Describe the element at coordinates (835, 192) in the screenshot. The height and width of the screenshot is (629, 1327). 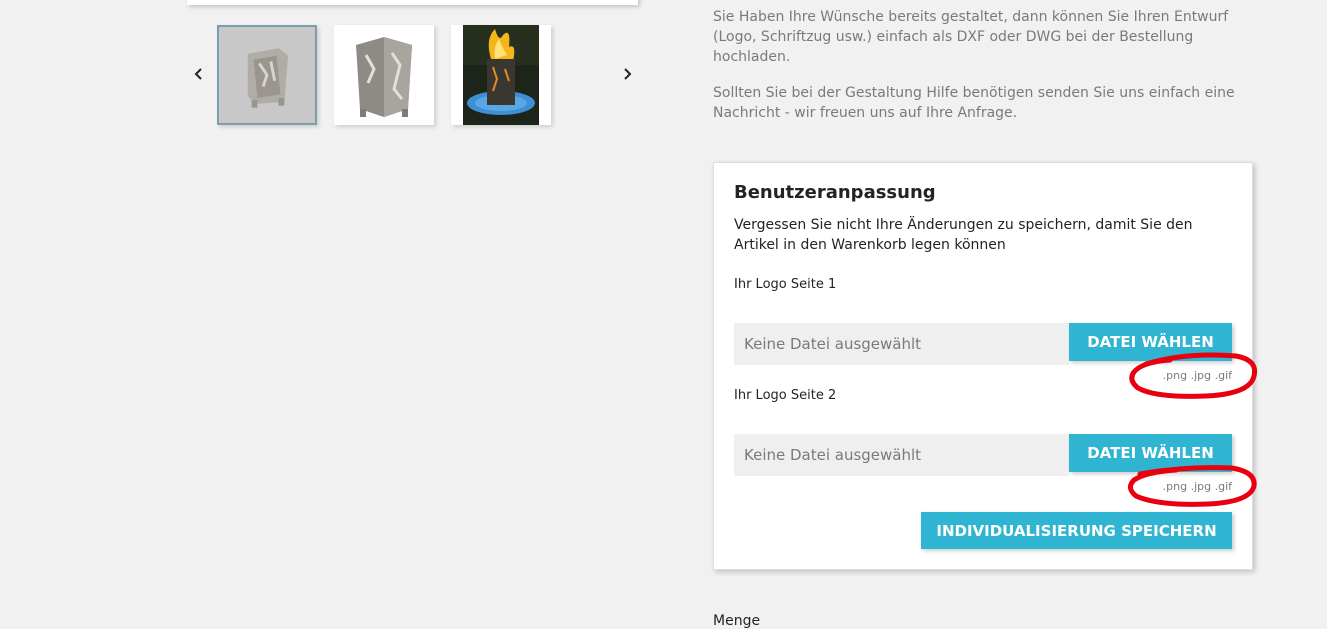
I see `customization-title: Benutzeranpassung` at that location.